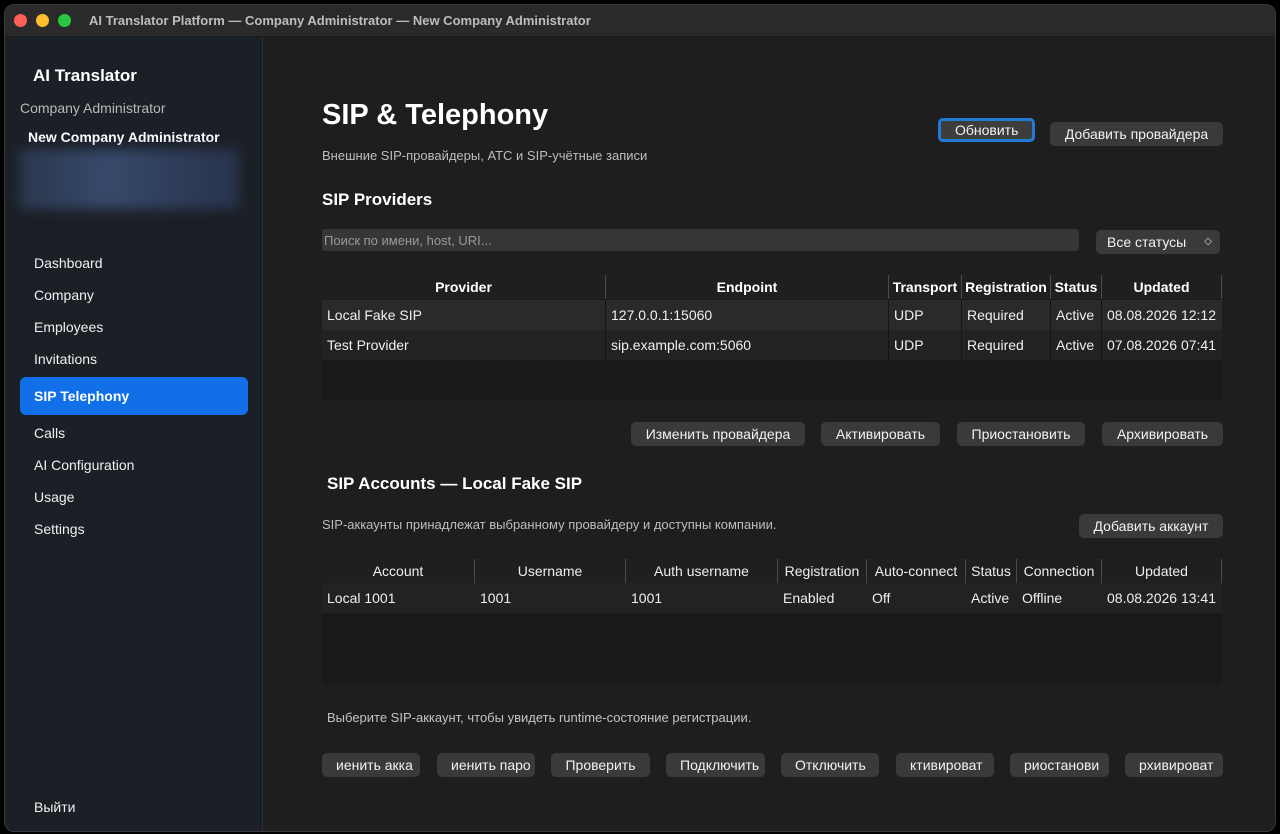 The width and height of the screenshot is (1280, 834). Describe the element at coordinates (93, 108) in the screenshot. I see `user-role: Company Administrator` at that location.